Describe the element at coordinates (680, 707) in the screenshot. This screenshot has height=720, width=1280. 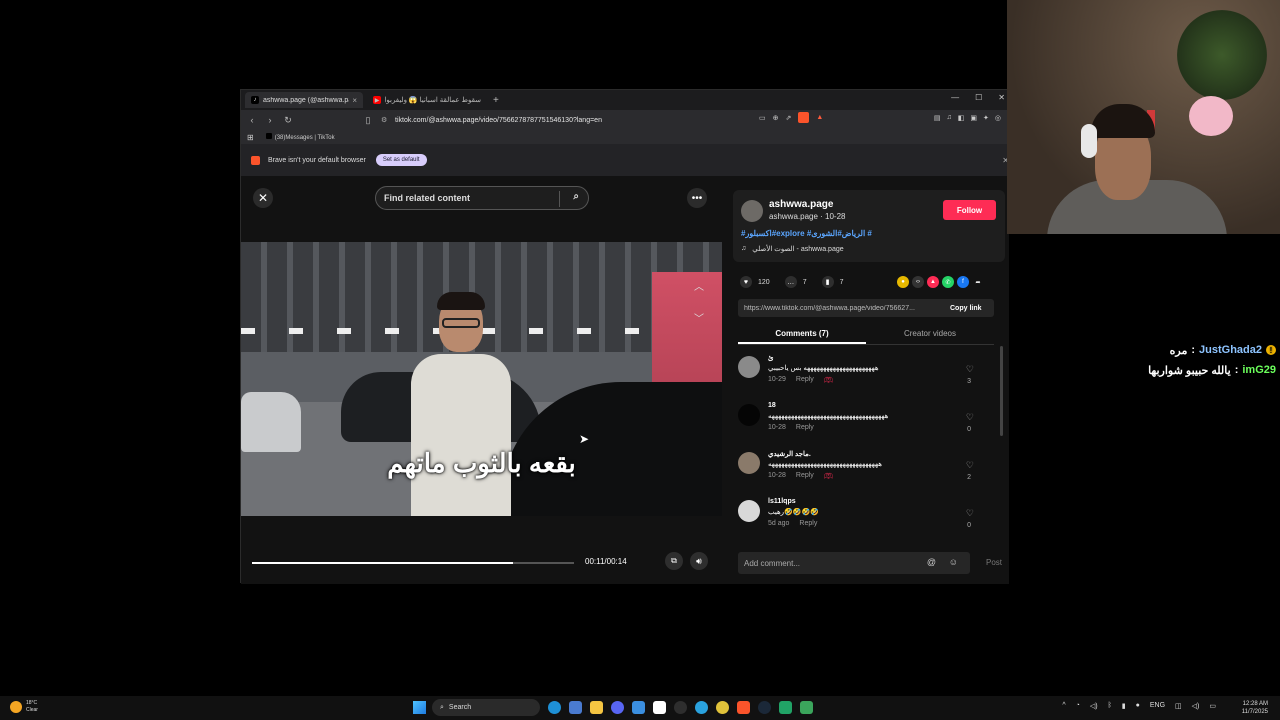
I see `xbox-icon` at that location.